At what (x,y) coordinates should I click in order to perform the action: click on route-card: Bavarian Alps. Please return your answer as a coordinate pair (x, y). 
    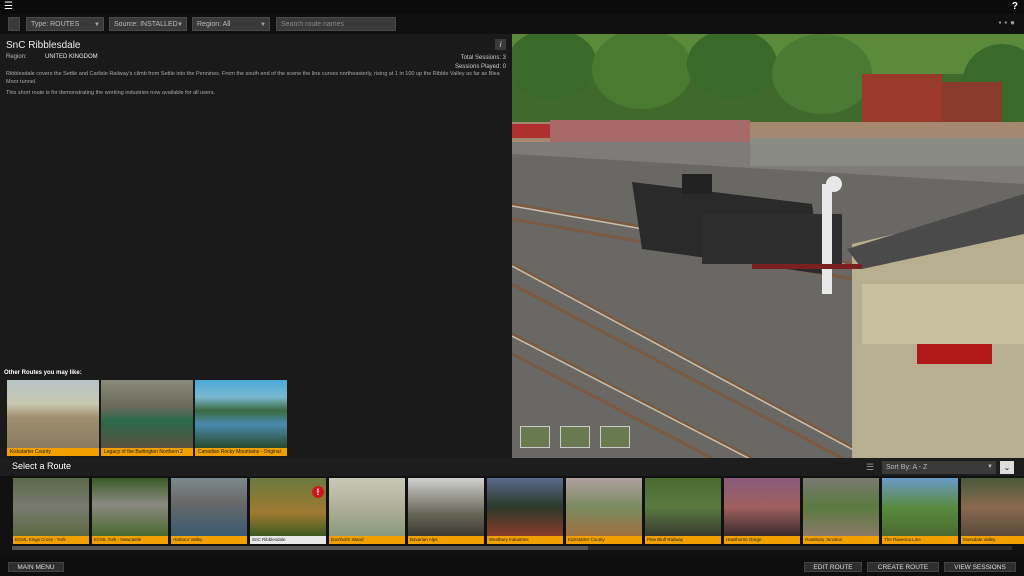
    Looking at the image, I should click on (446, 511).